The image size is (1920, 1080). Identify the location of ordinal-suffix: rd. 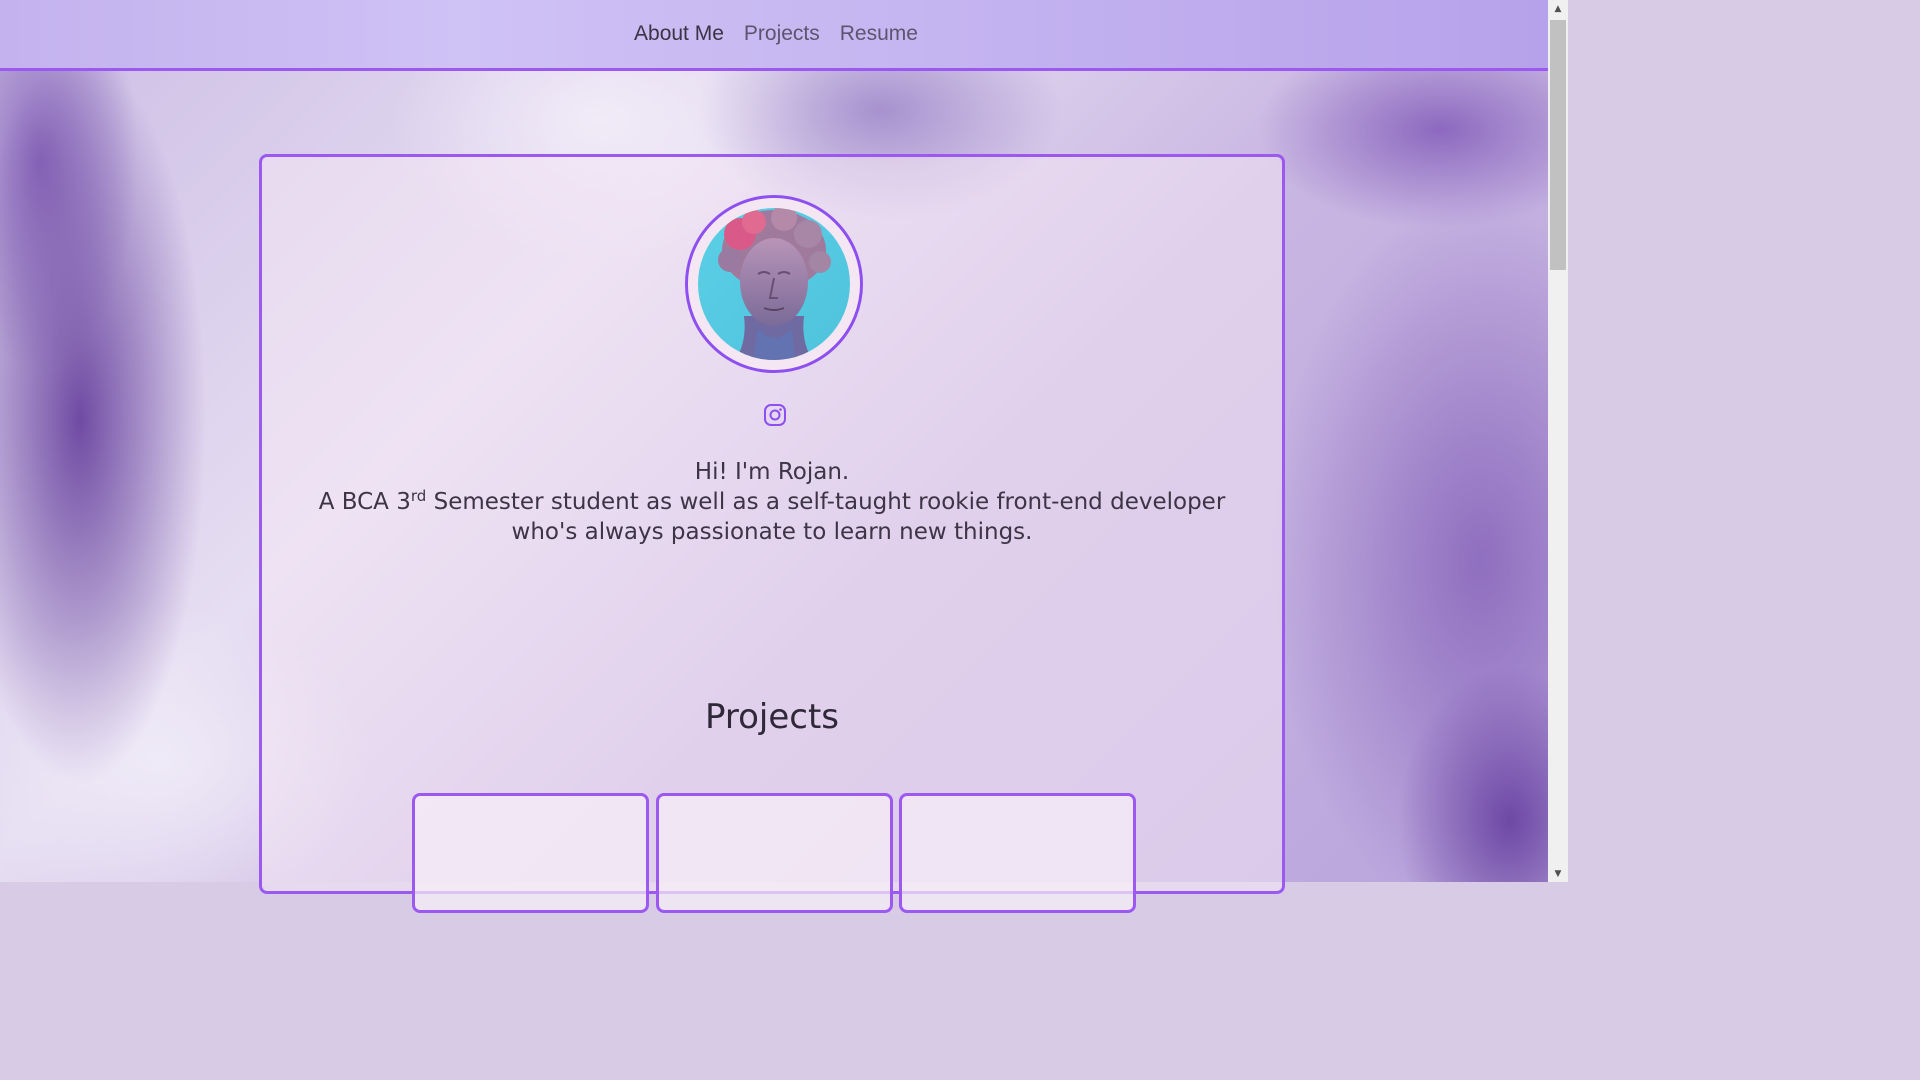
(418, 496).